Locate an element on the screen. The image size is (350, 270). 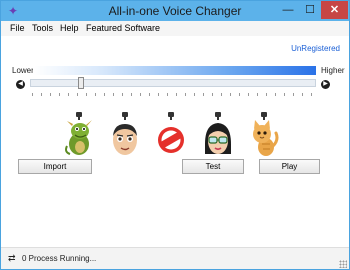
title-bar: ✦ All-in-one Voice Changer — ☐ ✕ is located at coordinates (175, 11).